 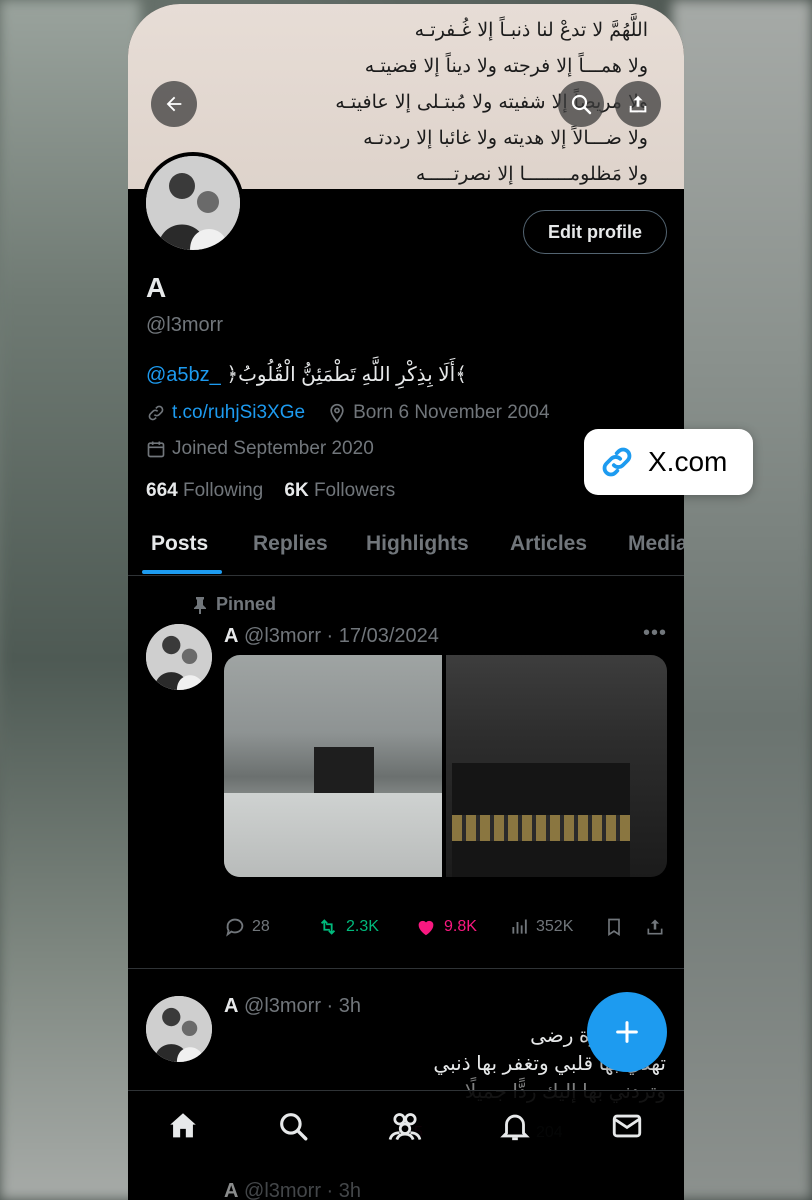 What do you see at coordinates (179, 544) in the screenshot?
I see `tab-posts: Posts` at bounding box center [179, 544].